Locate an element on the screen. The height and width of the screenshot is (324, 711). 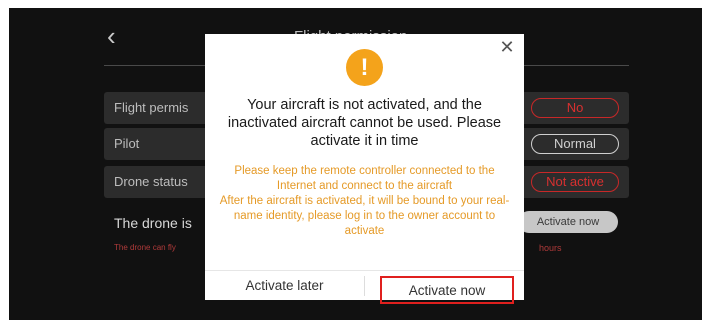
warning-icon: ! is located at coordinates (364, 67).